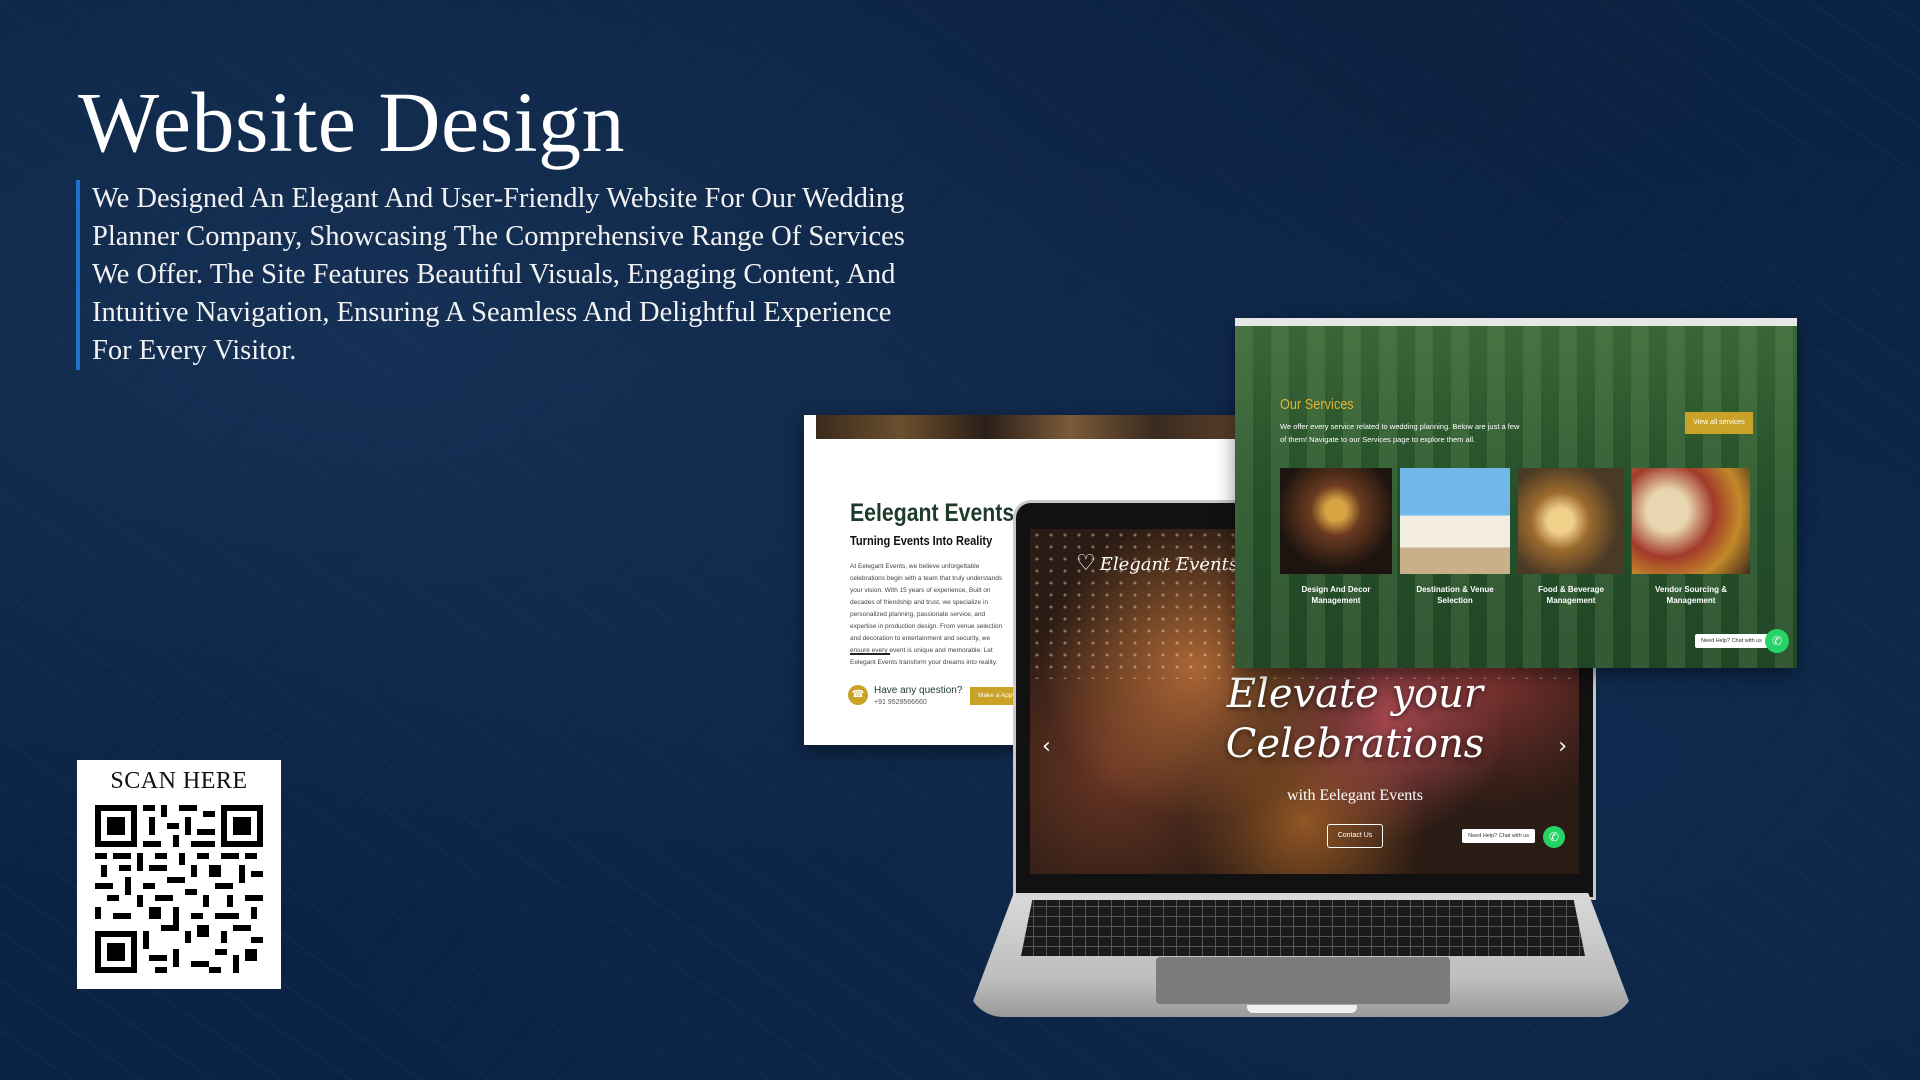 Image resolution: width=1920 pixels, height=1080 pixels. Describe the element at coordinates (1302, 1009) in the screenshot. I see `laptop-notch` at that location.